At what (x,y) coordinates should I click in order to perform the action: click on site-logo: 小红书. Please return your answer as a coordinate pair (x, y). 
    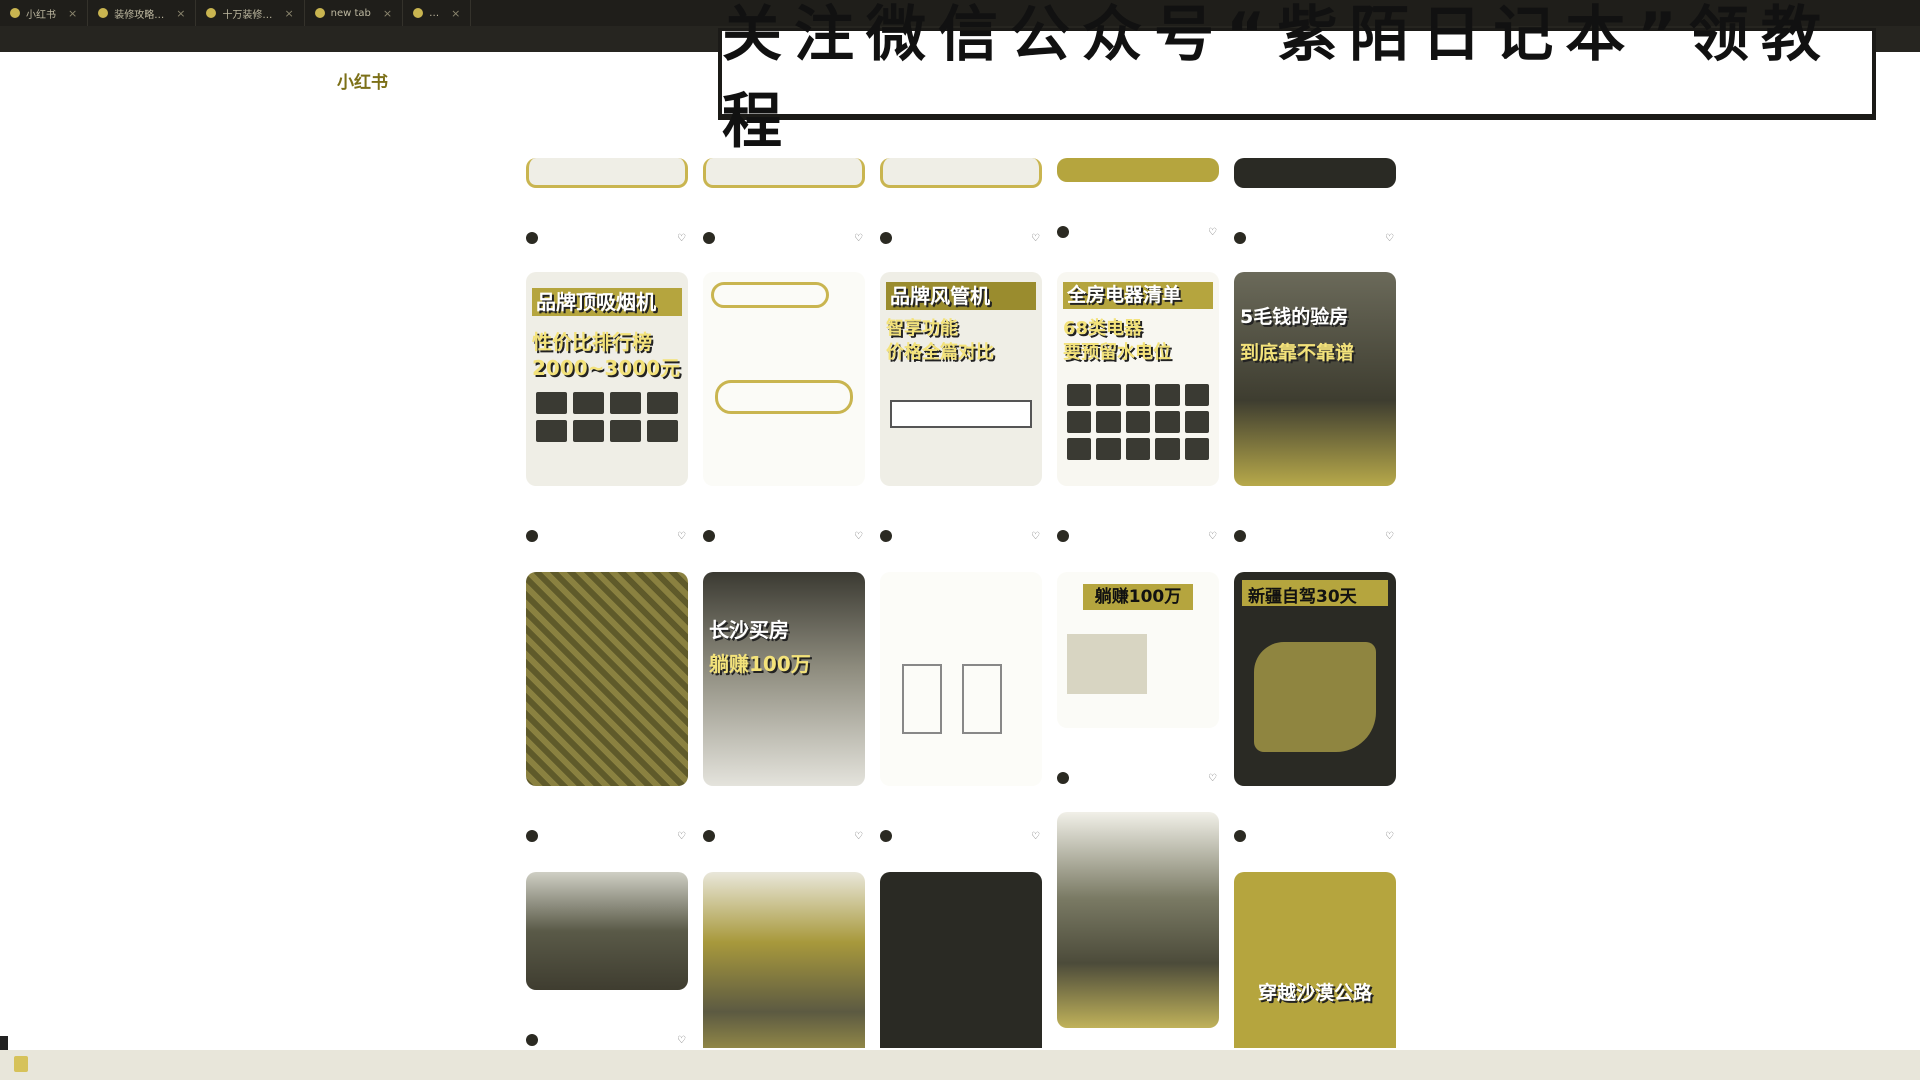
    Looking at the image, I should click on (362, 80).